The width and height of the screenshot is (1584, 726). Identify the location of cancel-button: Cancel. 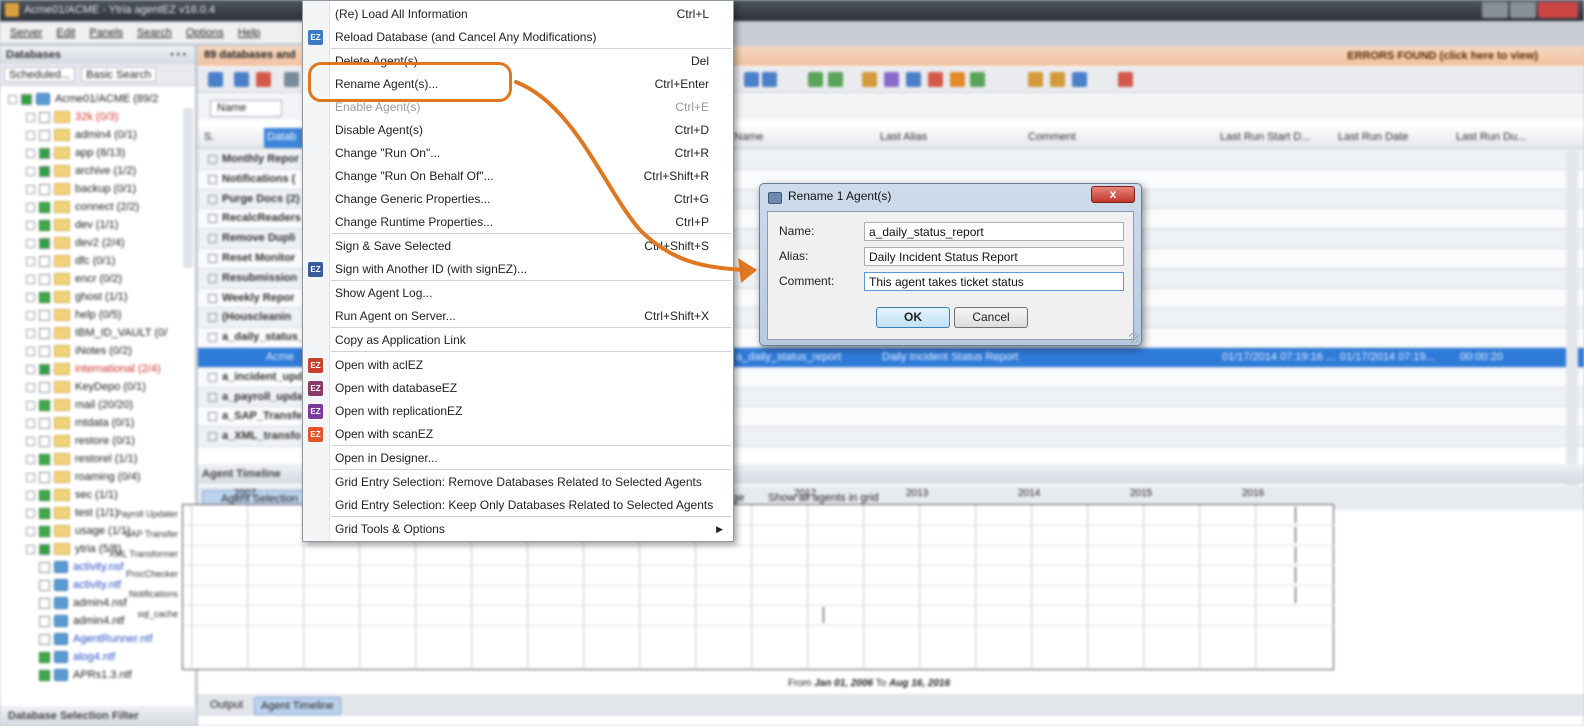
(991, 317).